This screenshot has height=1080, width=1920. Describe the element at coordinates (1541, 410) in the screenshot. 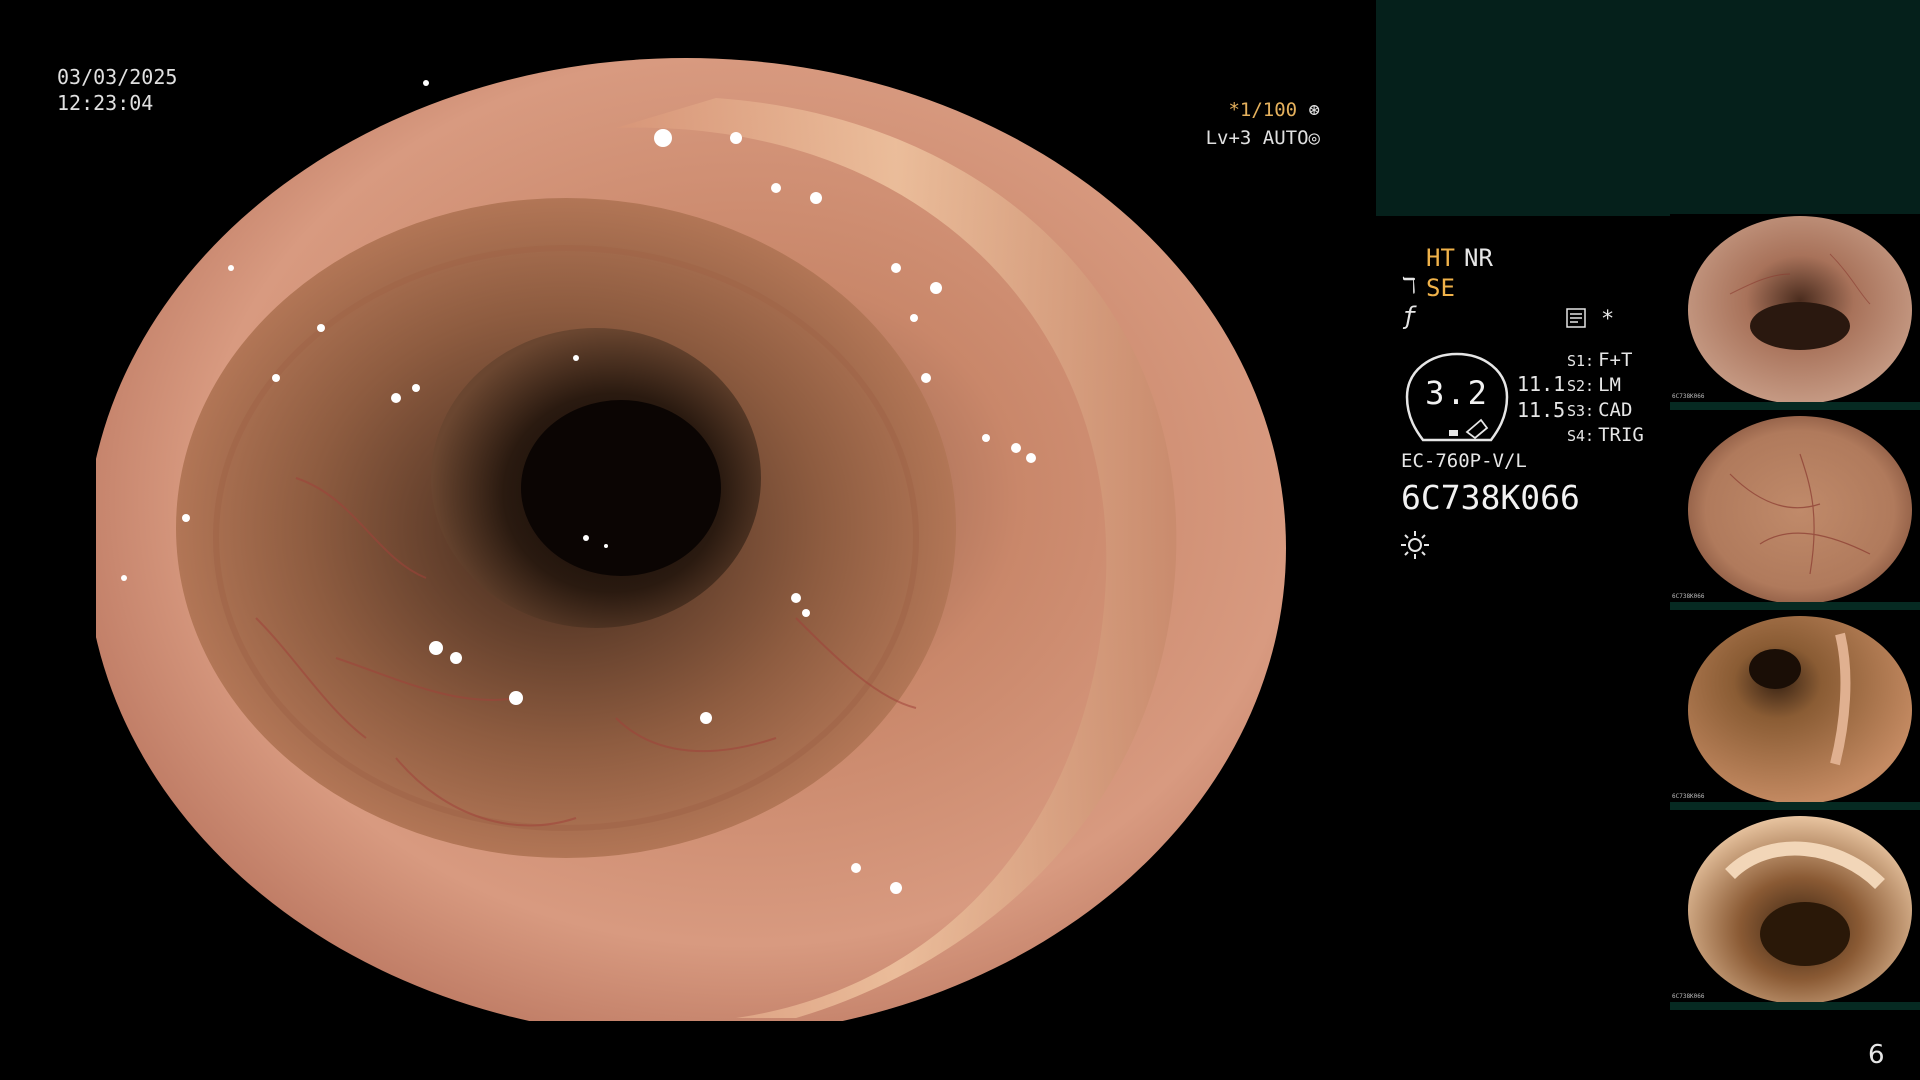

I see `value-2: 11.5` at that location.